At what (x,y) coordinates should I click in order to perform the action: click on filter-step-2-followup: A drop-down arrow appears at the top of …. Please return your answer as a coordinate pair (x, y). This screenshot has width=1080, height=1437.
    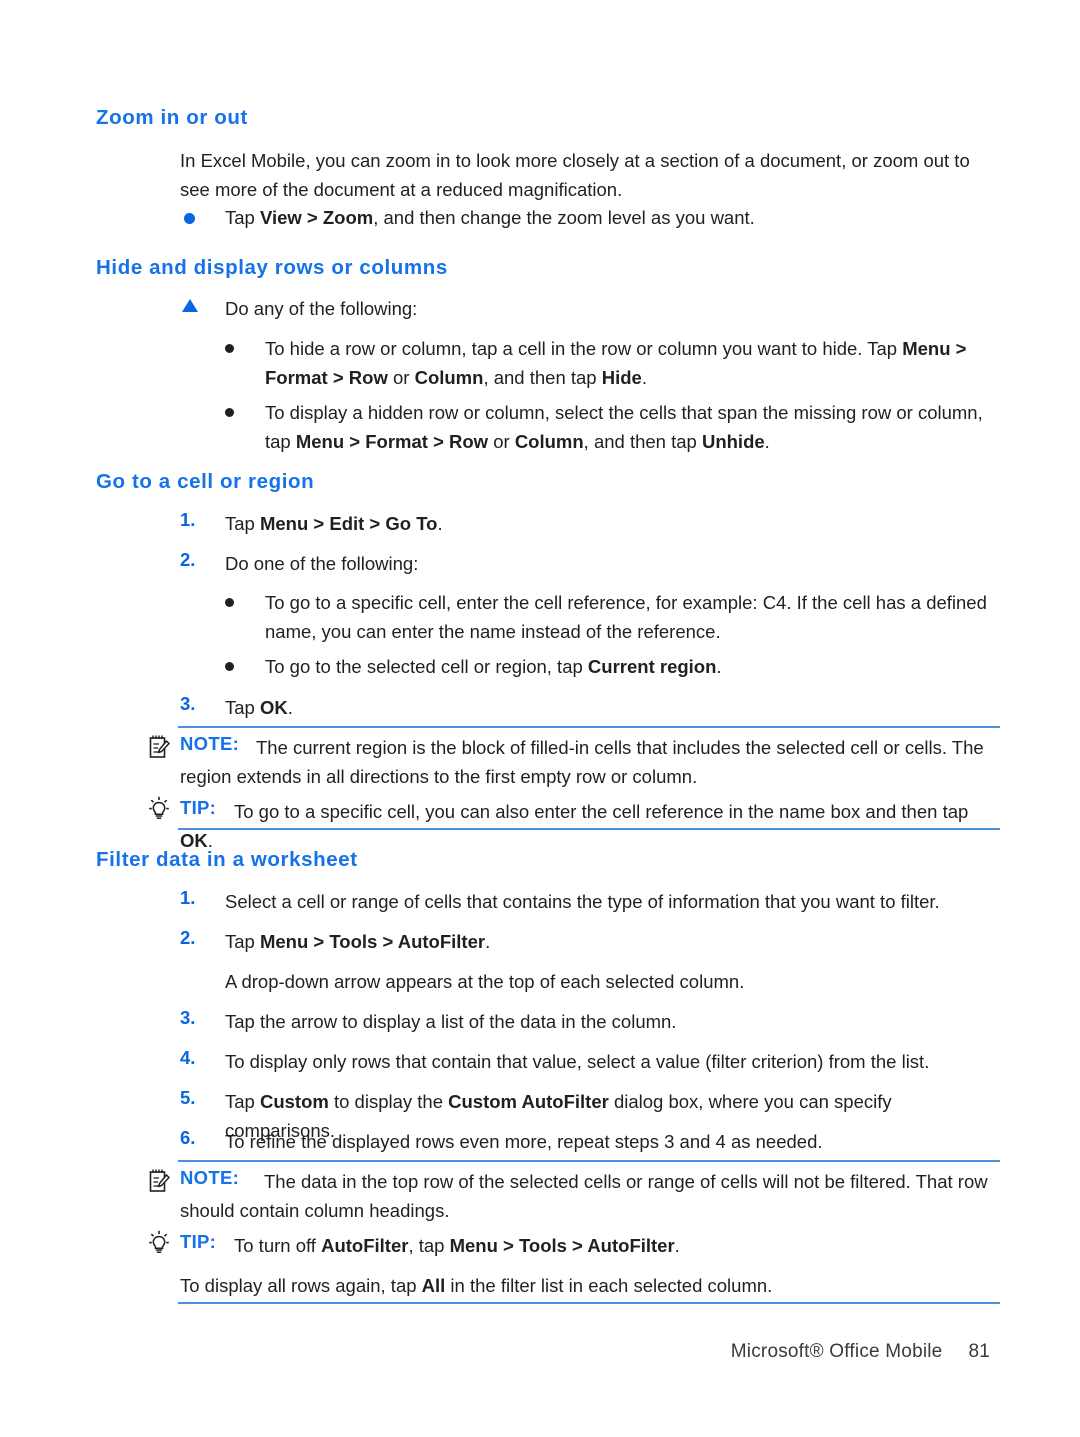
    Looking at the image, I should click on (485, 981).